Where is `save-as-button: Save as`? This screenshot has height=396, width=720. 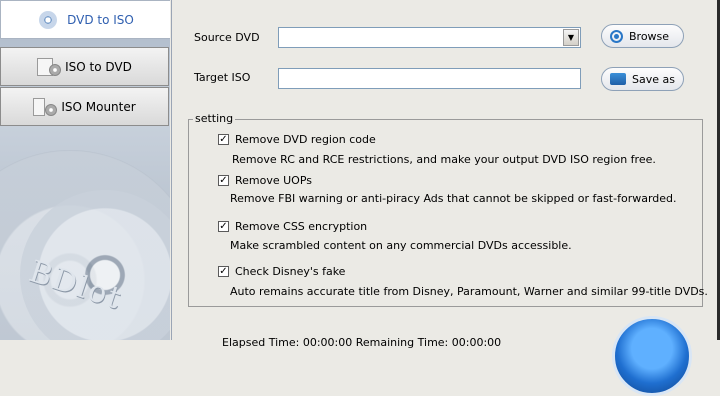 save-as-button: Save as is located at coordinates (642, 79).